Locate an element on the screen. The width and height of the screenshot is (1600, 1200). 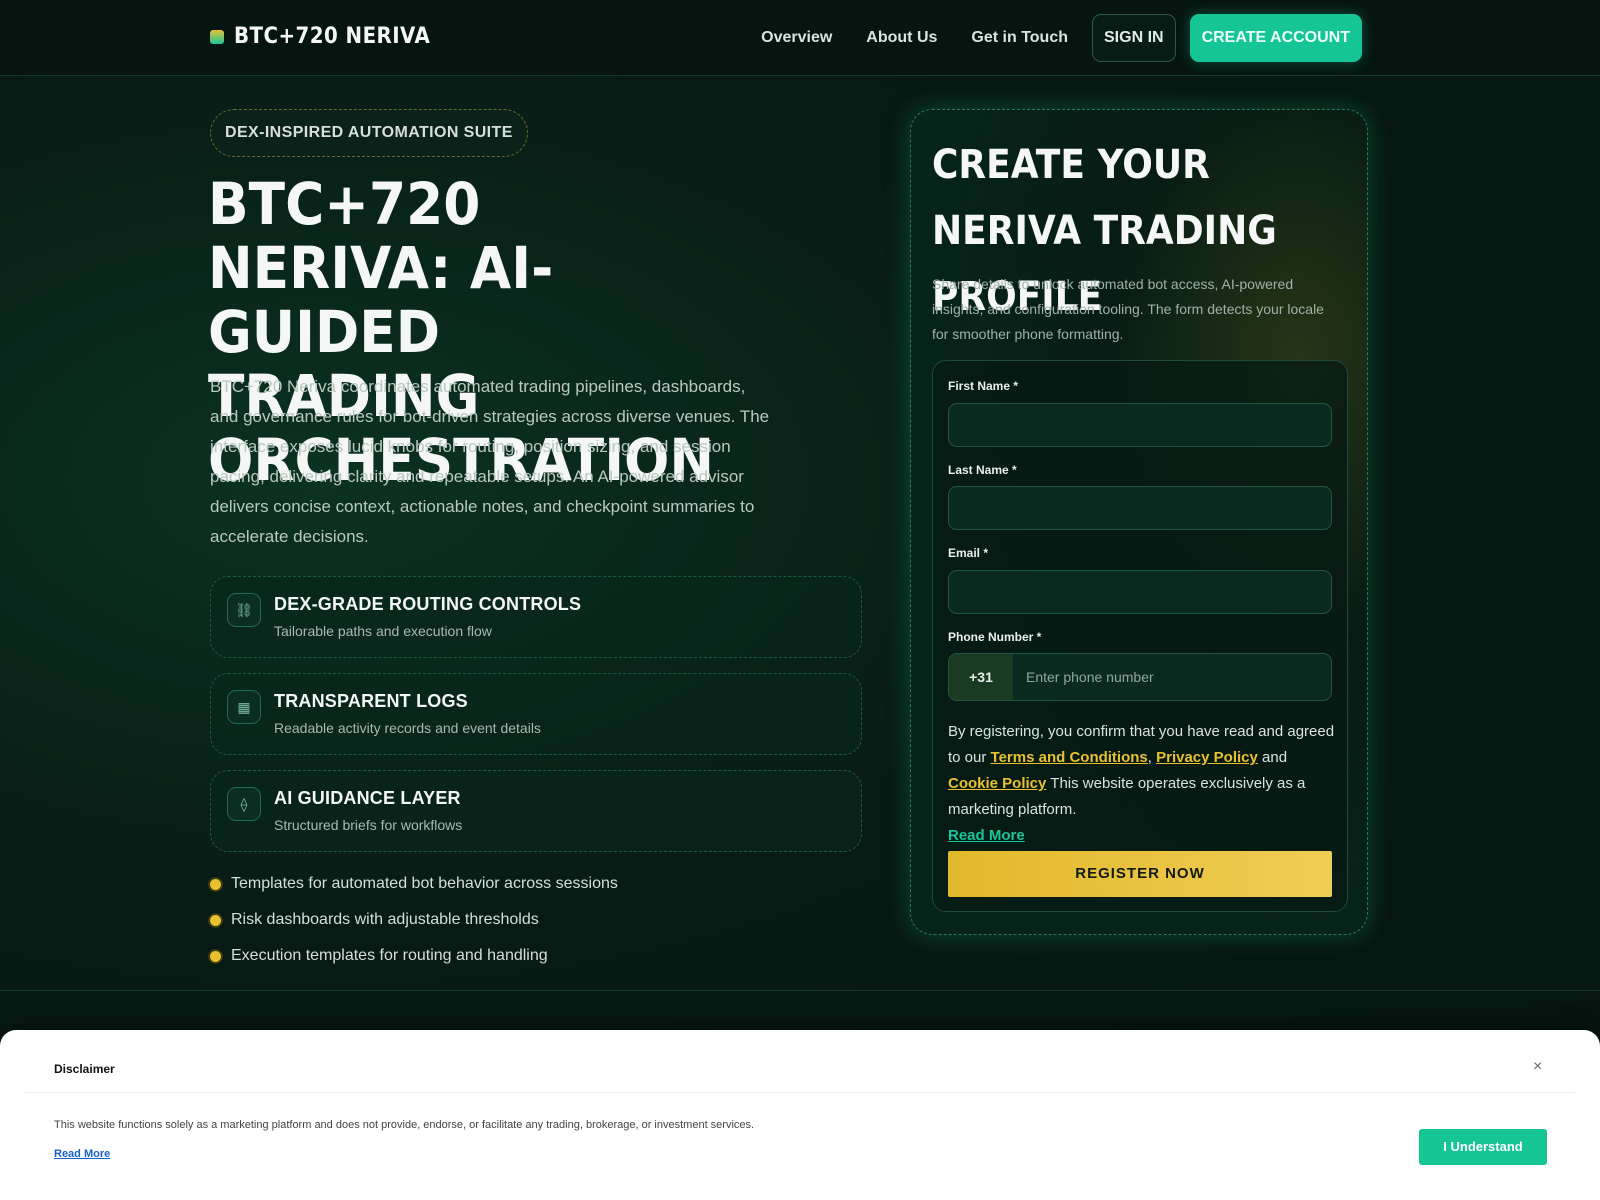
section-divider is located at coordinates (800, 990).